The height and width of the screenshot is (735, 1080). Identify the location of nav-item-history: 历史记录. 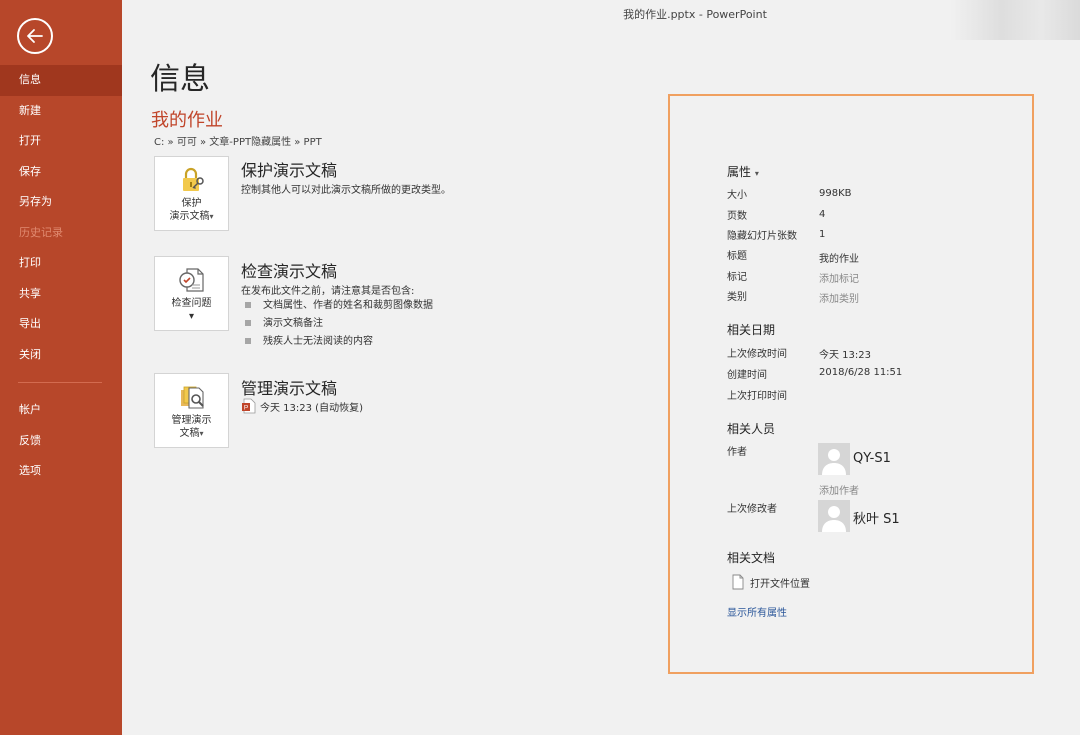
(41, 232).